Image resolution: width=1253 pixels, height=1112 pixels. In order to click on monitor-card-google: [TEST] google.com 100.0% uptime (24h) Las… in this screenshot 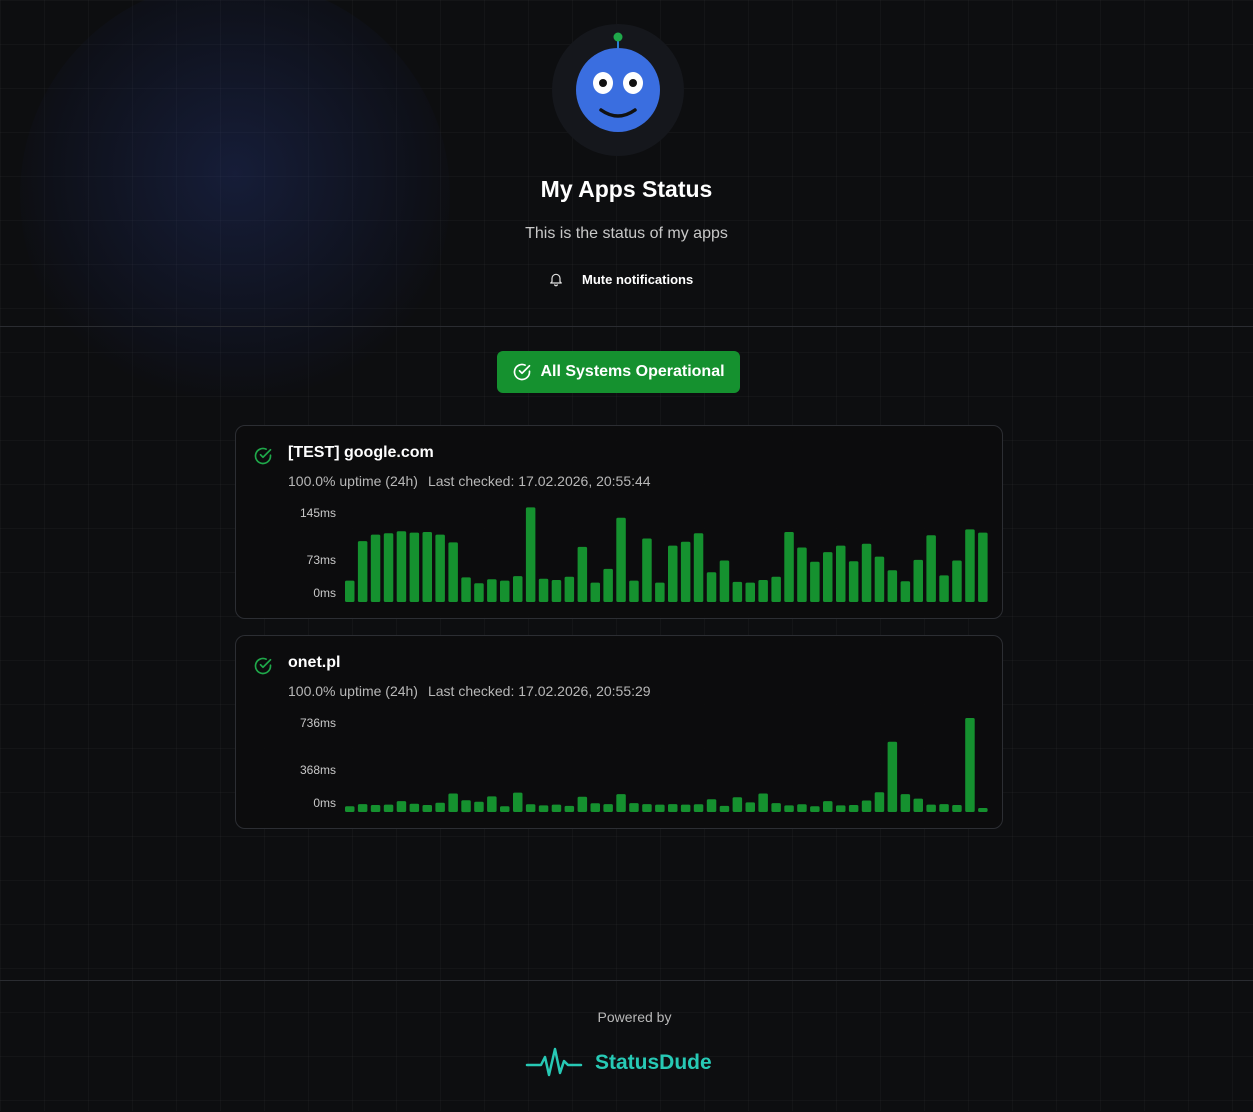, I will do `click(619, 522)`.